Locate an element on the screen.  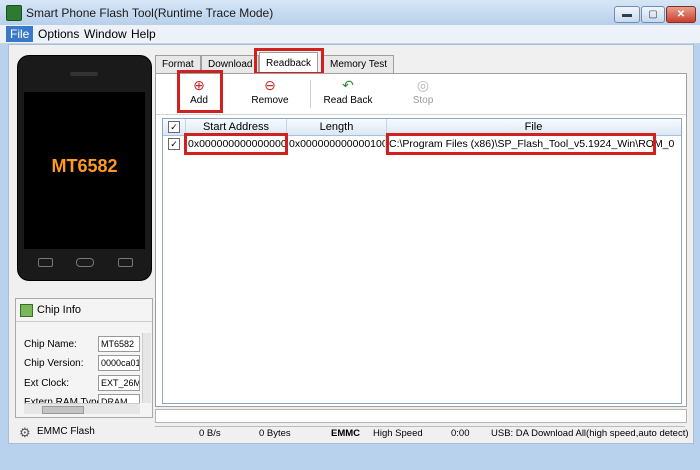
menu-key-icon is located at coordinates (45, 262).